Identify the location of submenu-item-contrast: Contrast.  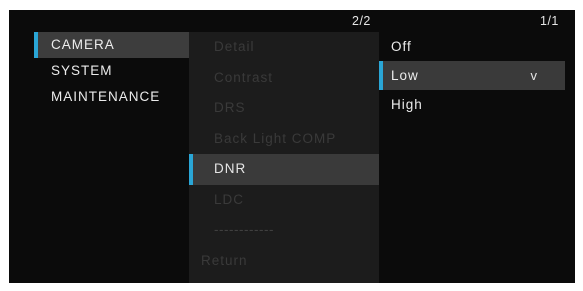
(284, 78).